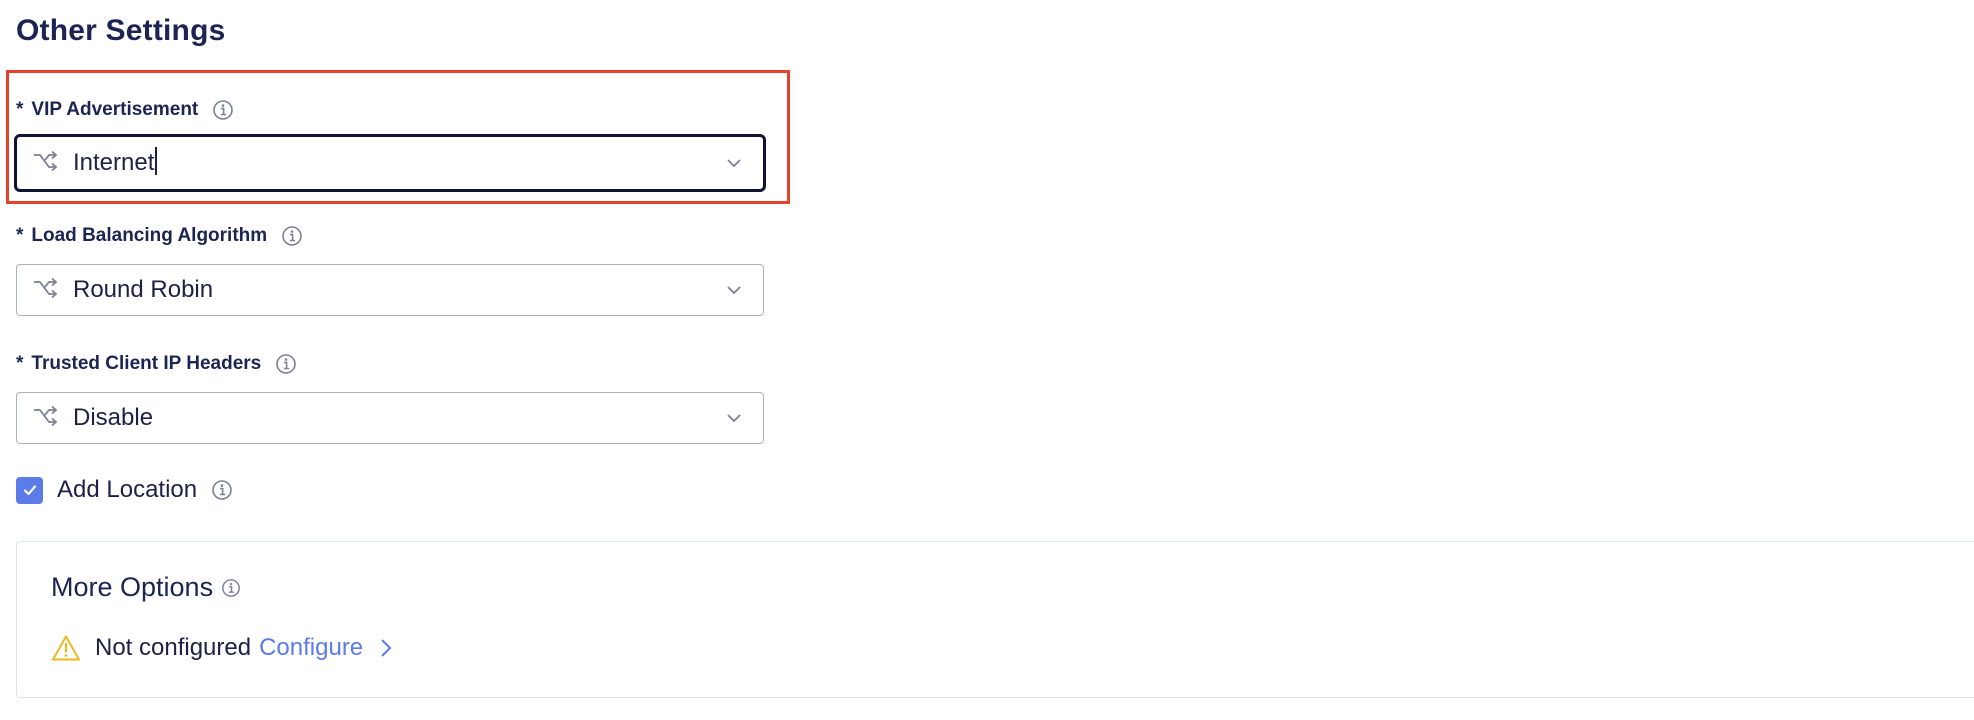 The width and height of the screenshot is (1974, 720). I want to click on status-text: Not configured, so click(173, 647).